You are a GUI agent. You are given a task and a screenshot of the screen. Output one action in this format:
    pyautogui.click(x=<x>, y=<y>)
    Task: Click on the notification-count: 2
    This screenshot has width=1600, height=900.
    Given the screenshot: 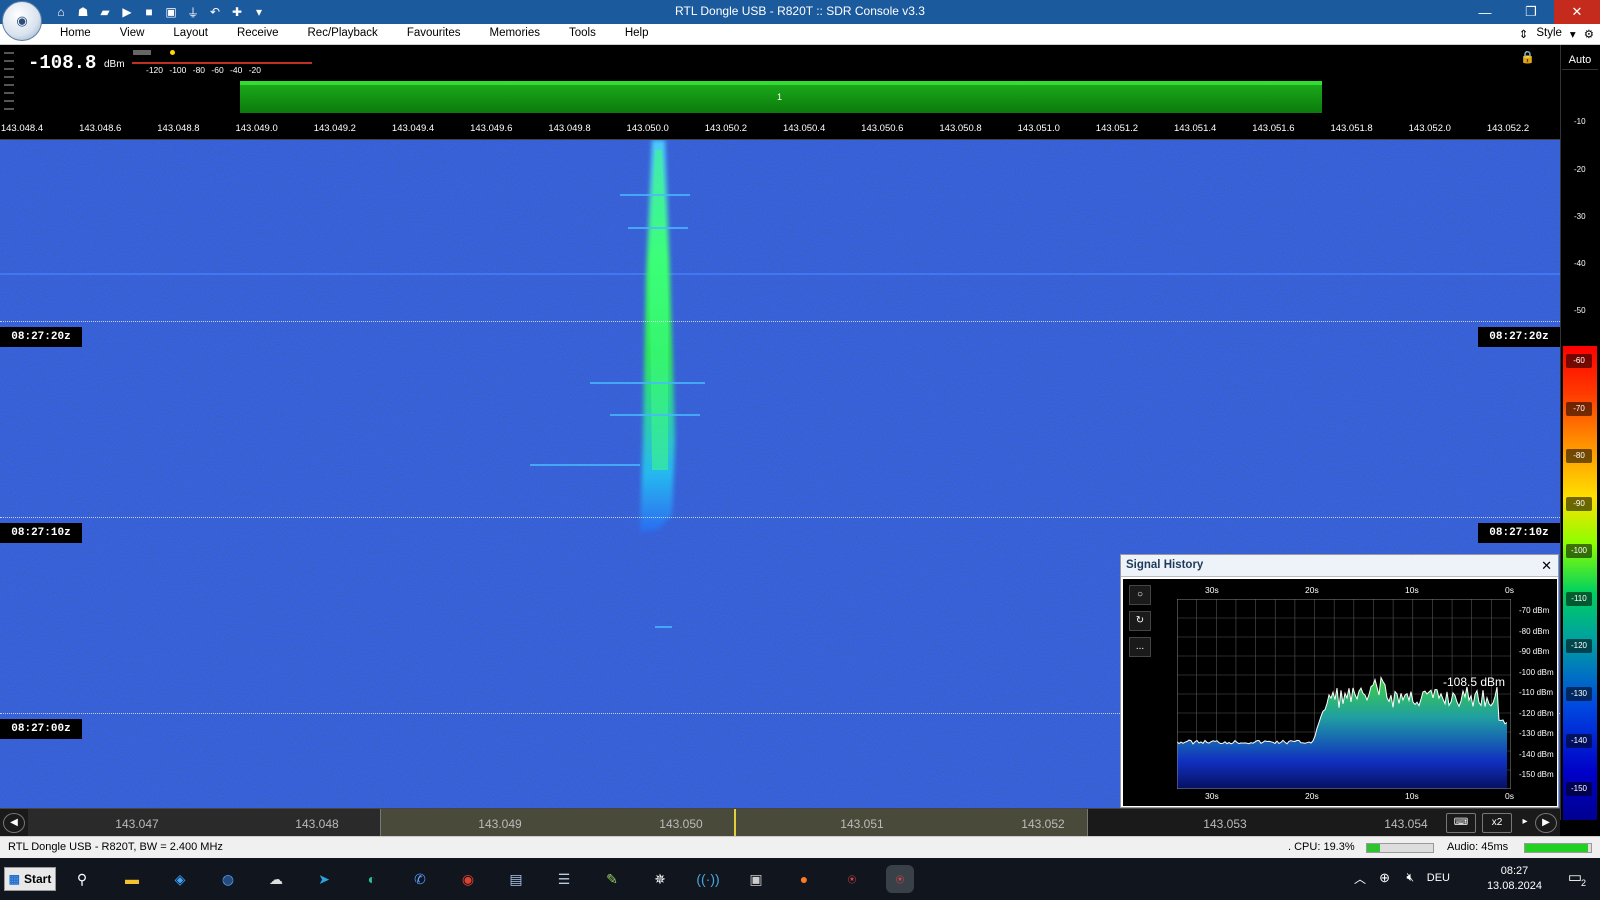 What is the action you would take?
    pyautogui.click(x=1583, y=883)
    